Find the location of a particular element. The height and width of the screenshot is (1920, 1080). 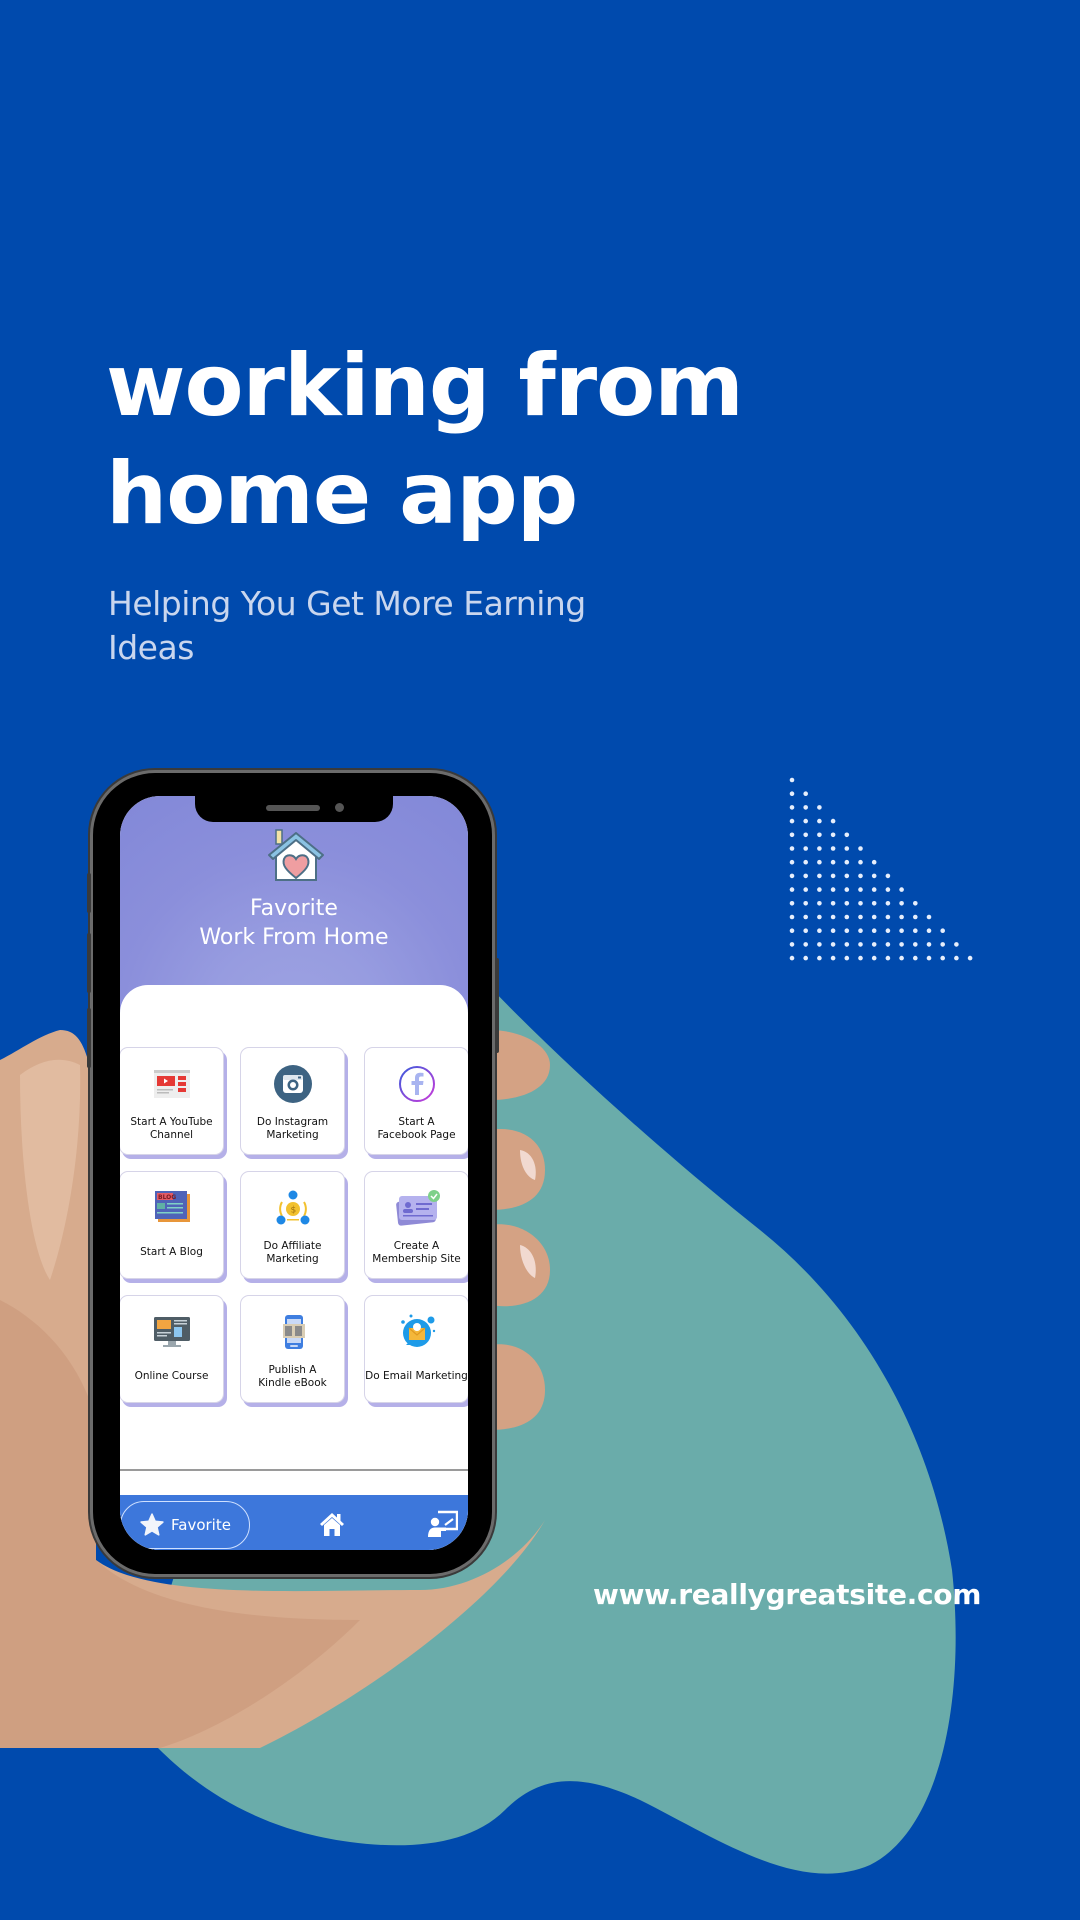

app-title-line-2: Work From Home is located at coordinates (294, 937).